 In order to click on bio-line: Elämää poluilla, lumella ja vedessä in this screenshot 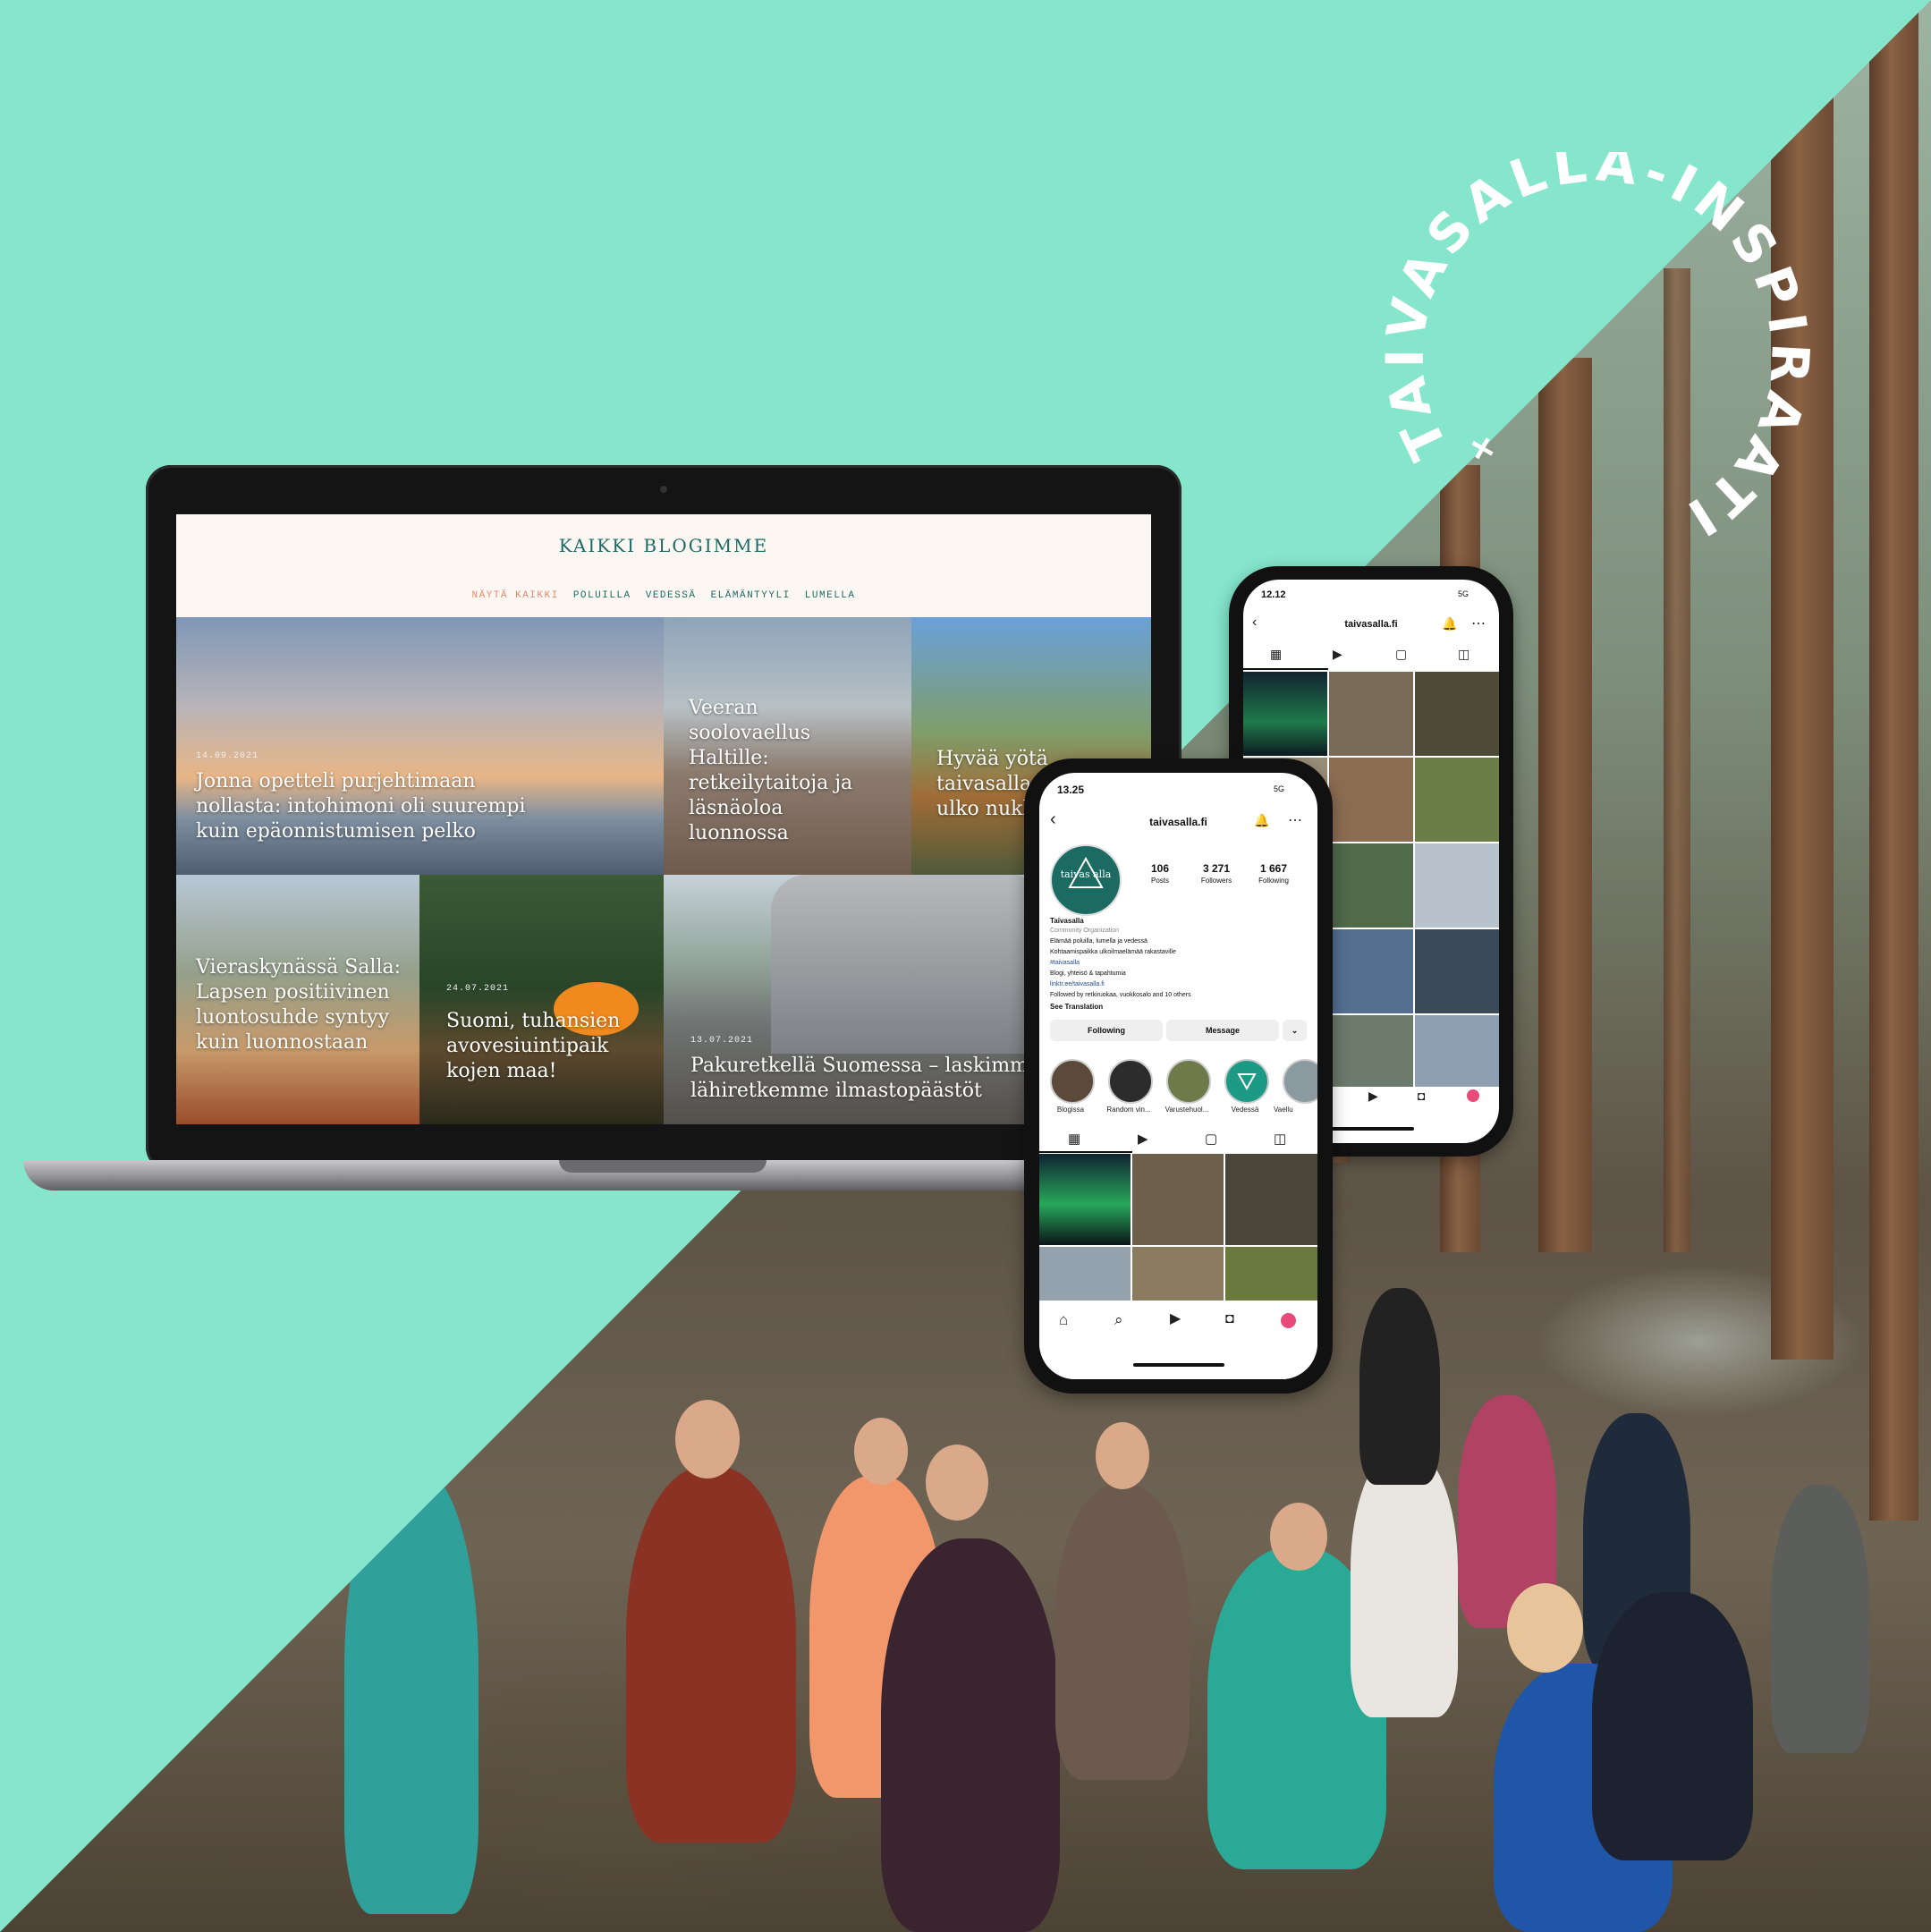, I will do `click(1099, 941)`.